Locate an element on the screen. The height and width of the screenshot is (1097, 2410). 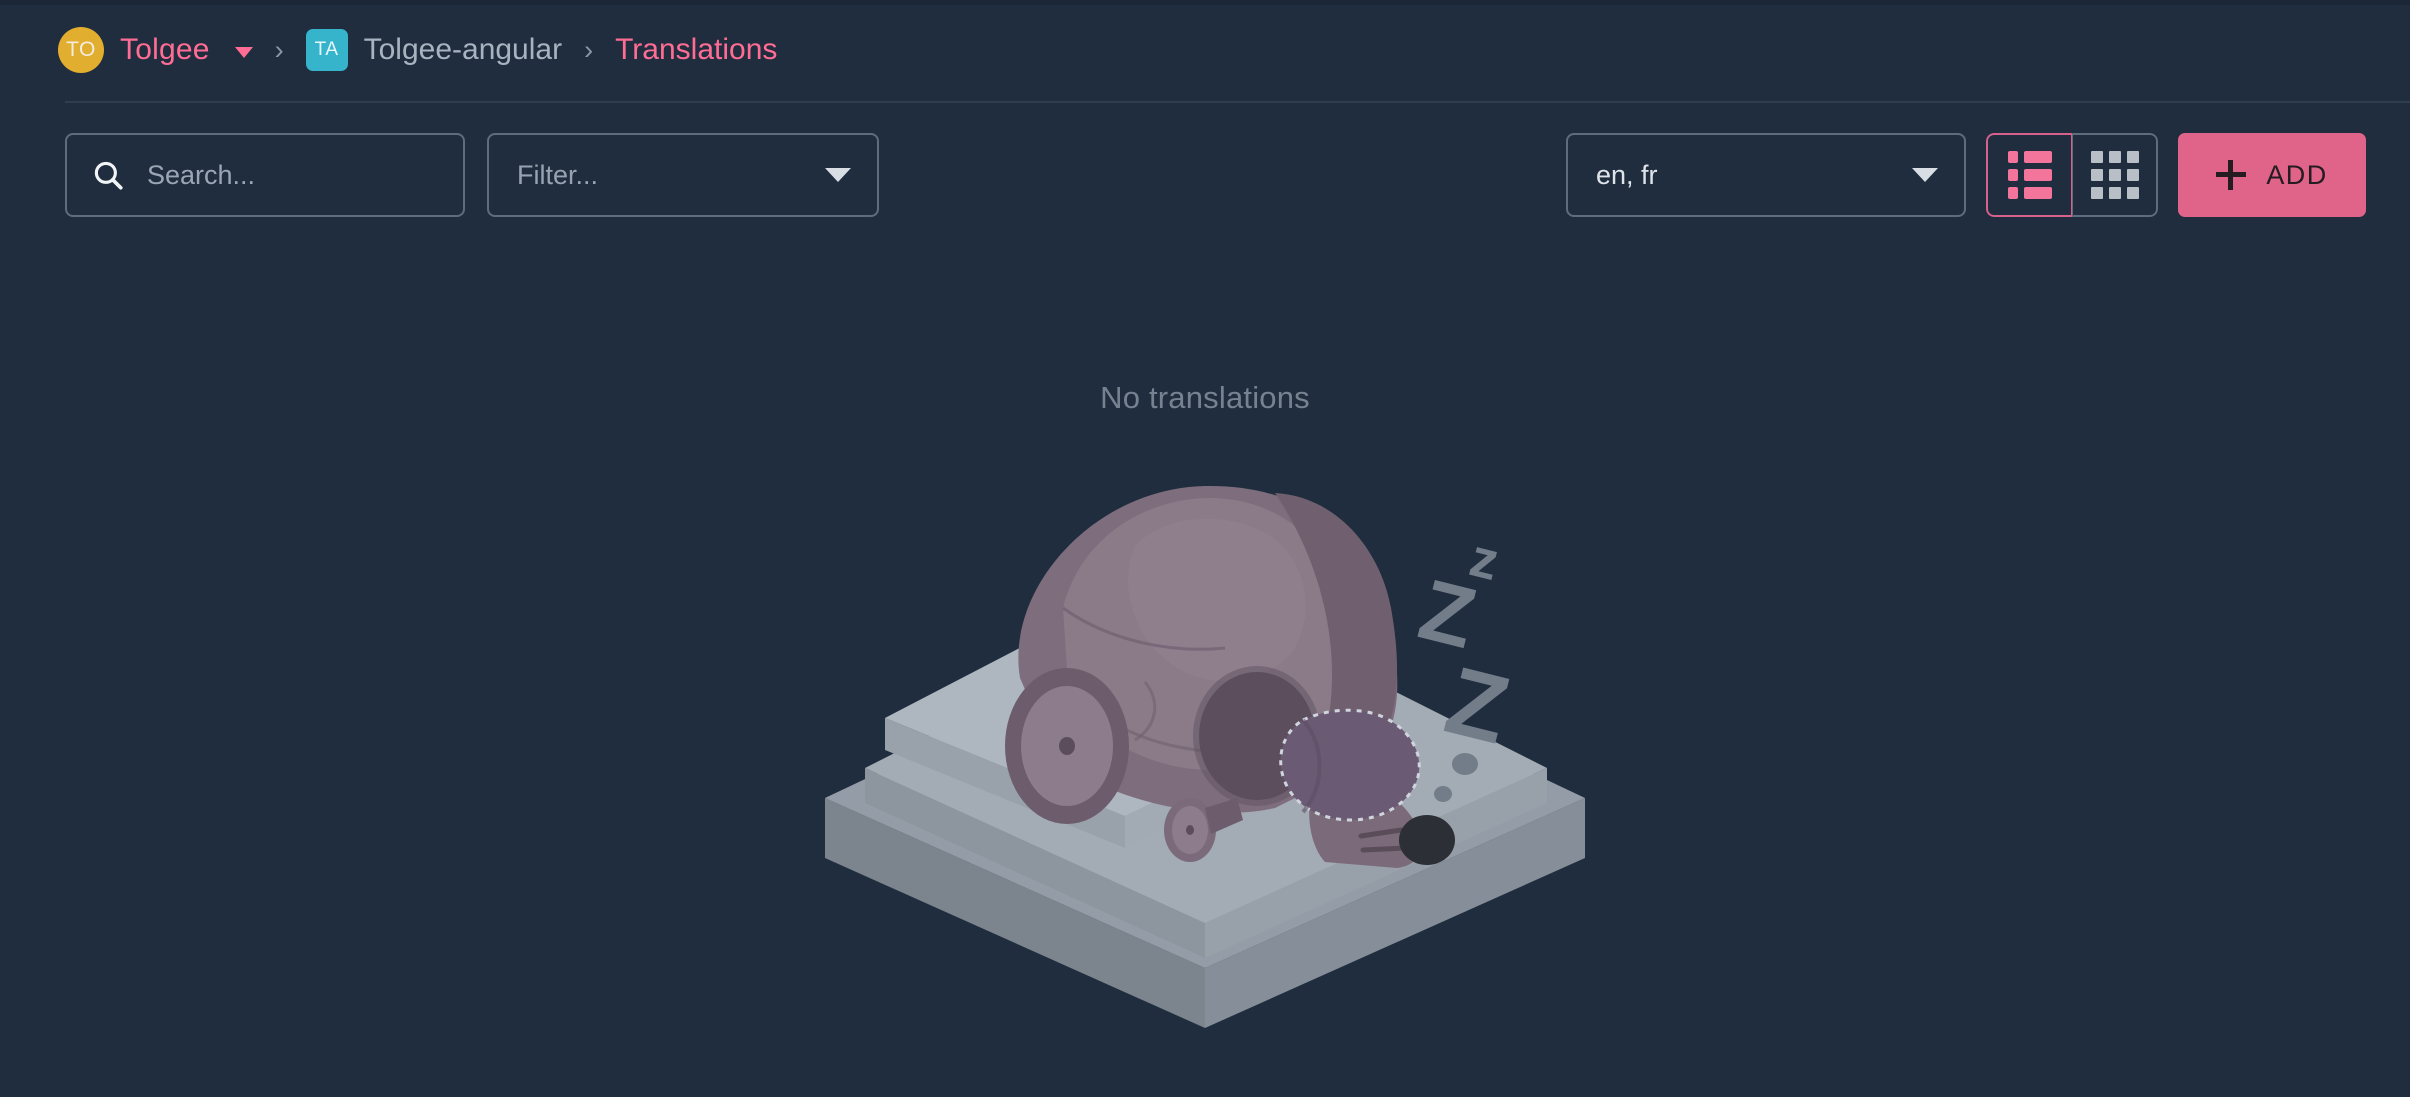
translations-toolbar: Search... Filter... en, fr ADD is located at coordinates (1205, 176).